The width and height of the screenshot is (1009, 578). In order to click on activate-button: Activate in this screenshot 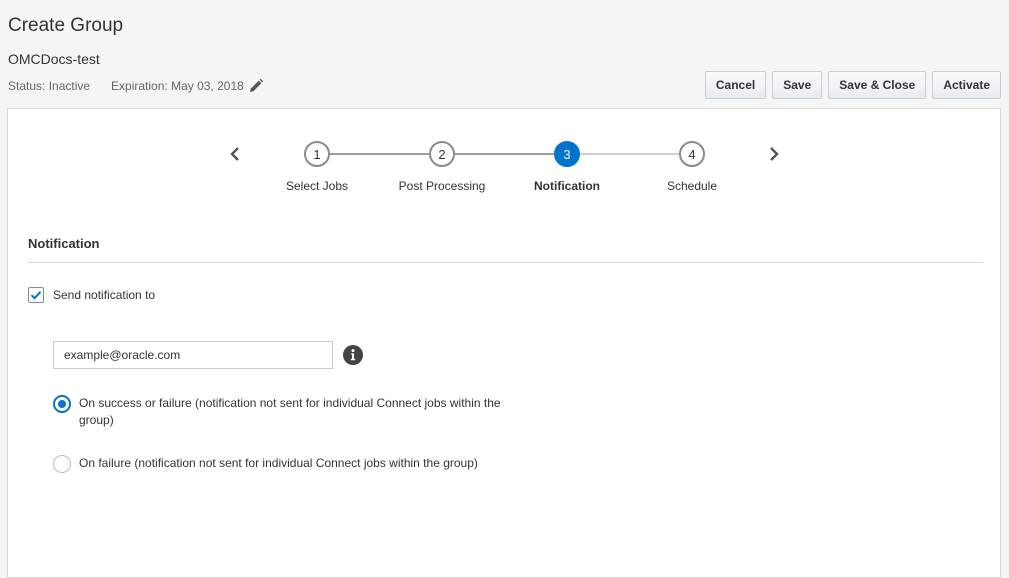, I will do `click(966, 85)`.